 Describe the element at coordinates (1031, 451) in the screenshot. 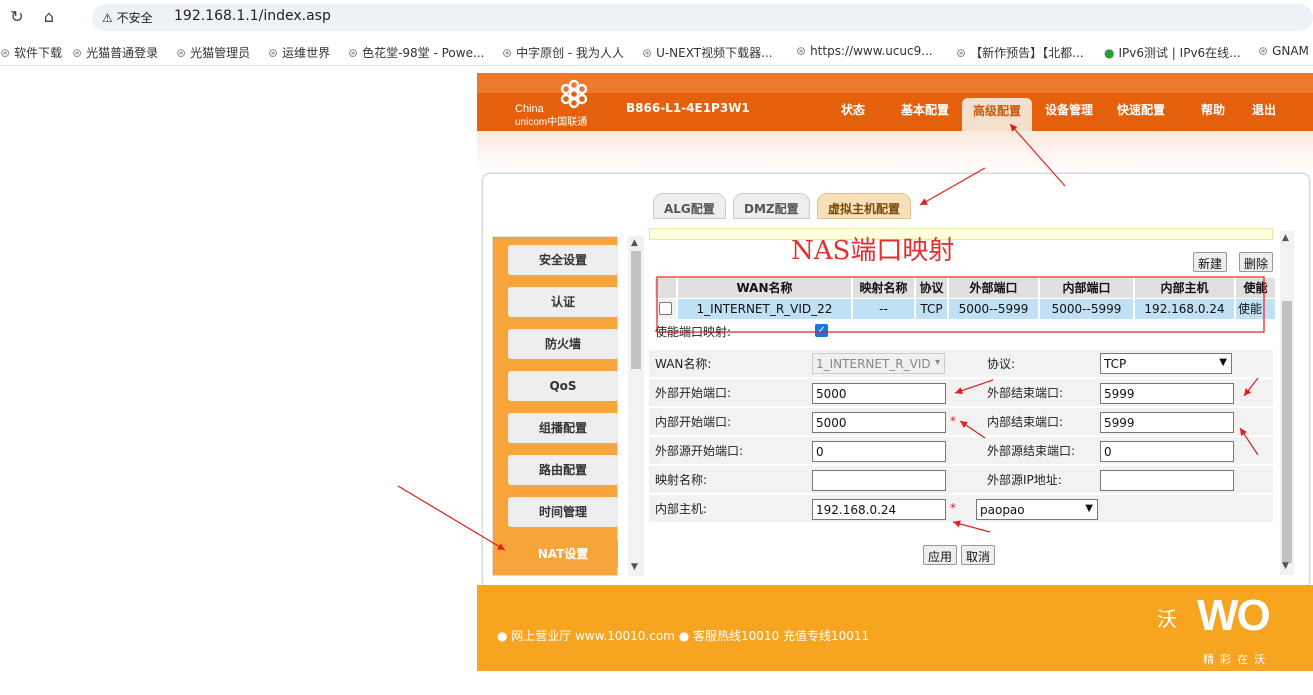

I see `src-end-label: 外部源结束端口:` at that location.